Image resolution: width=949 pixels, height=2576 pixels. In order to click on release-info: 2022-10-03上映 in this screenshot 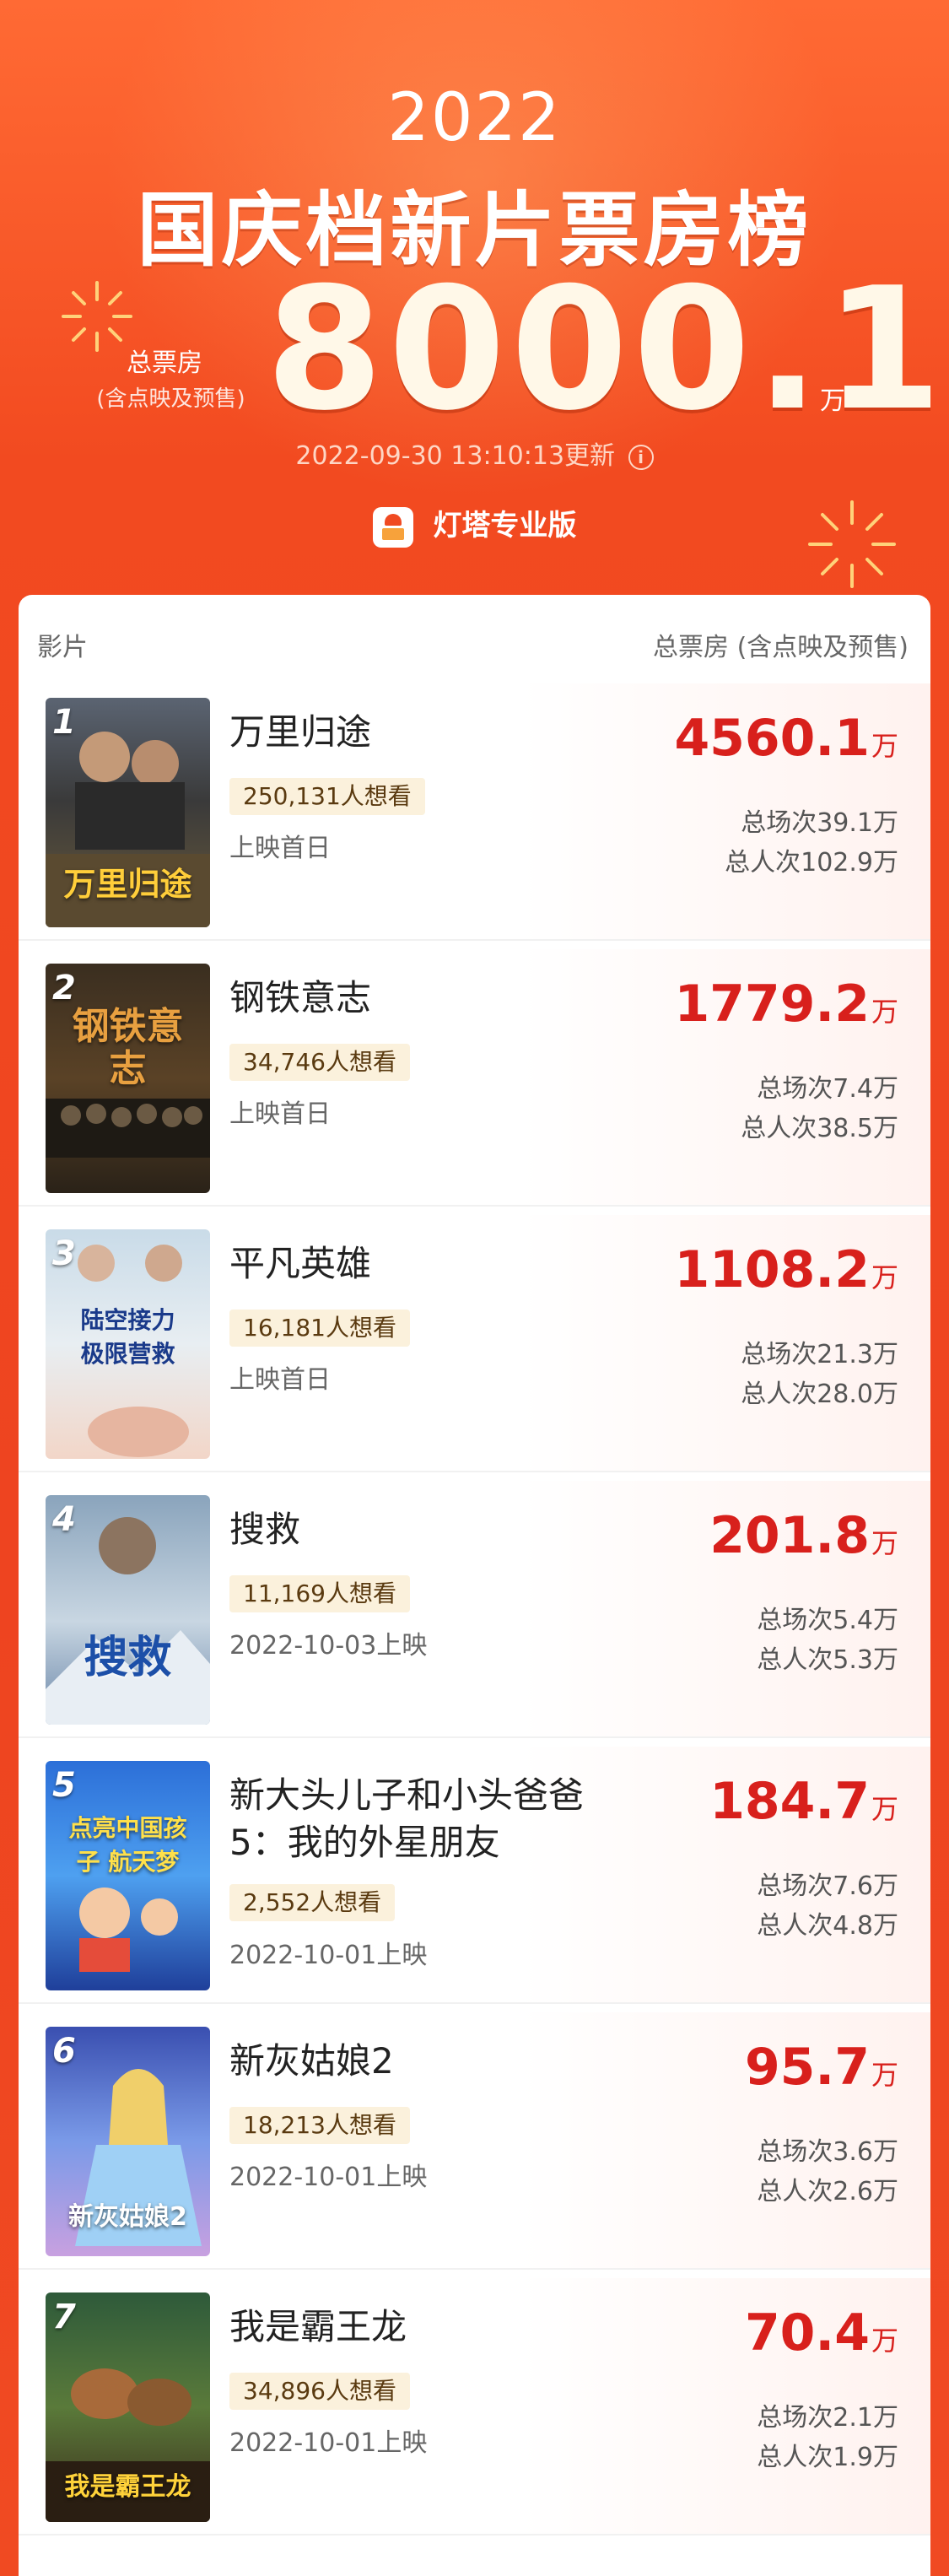, I will do `click(328, 1646)`.